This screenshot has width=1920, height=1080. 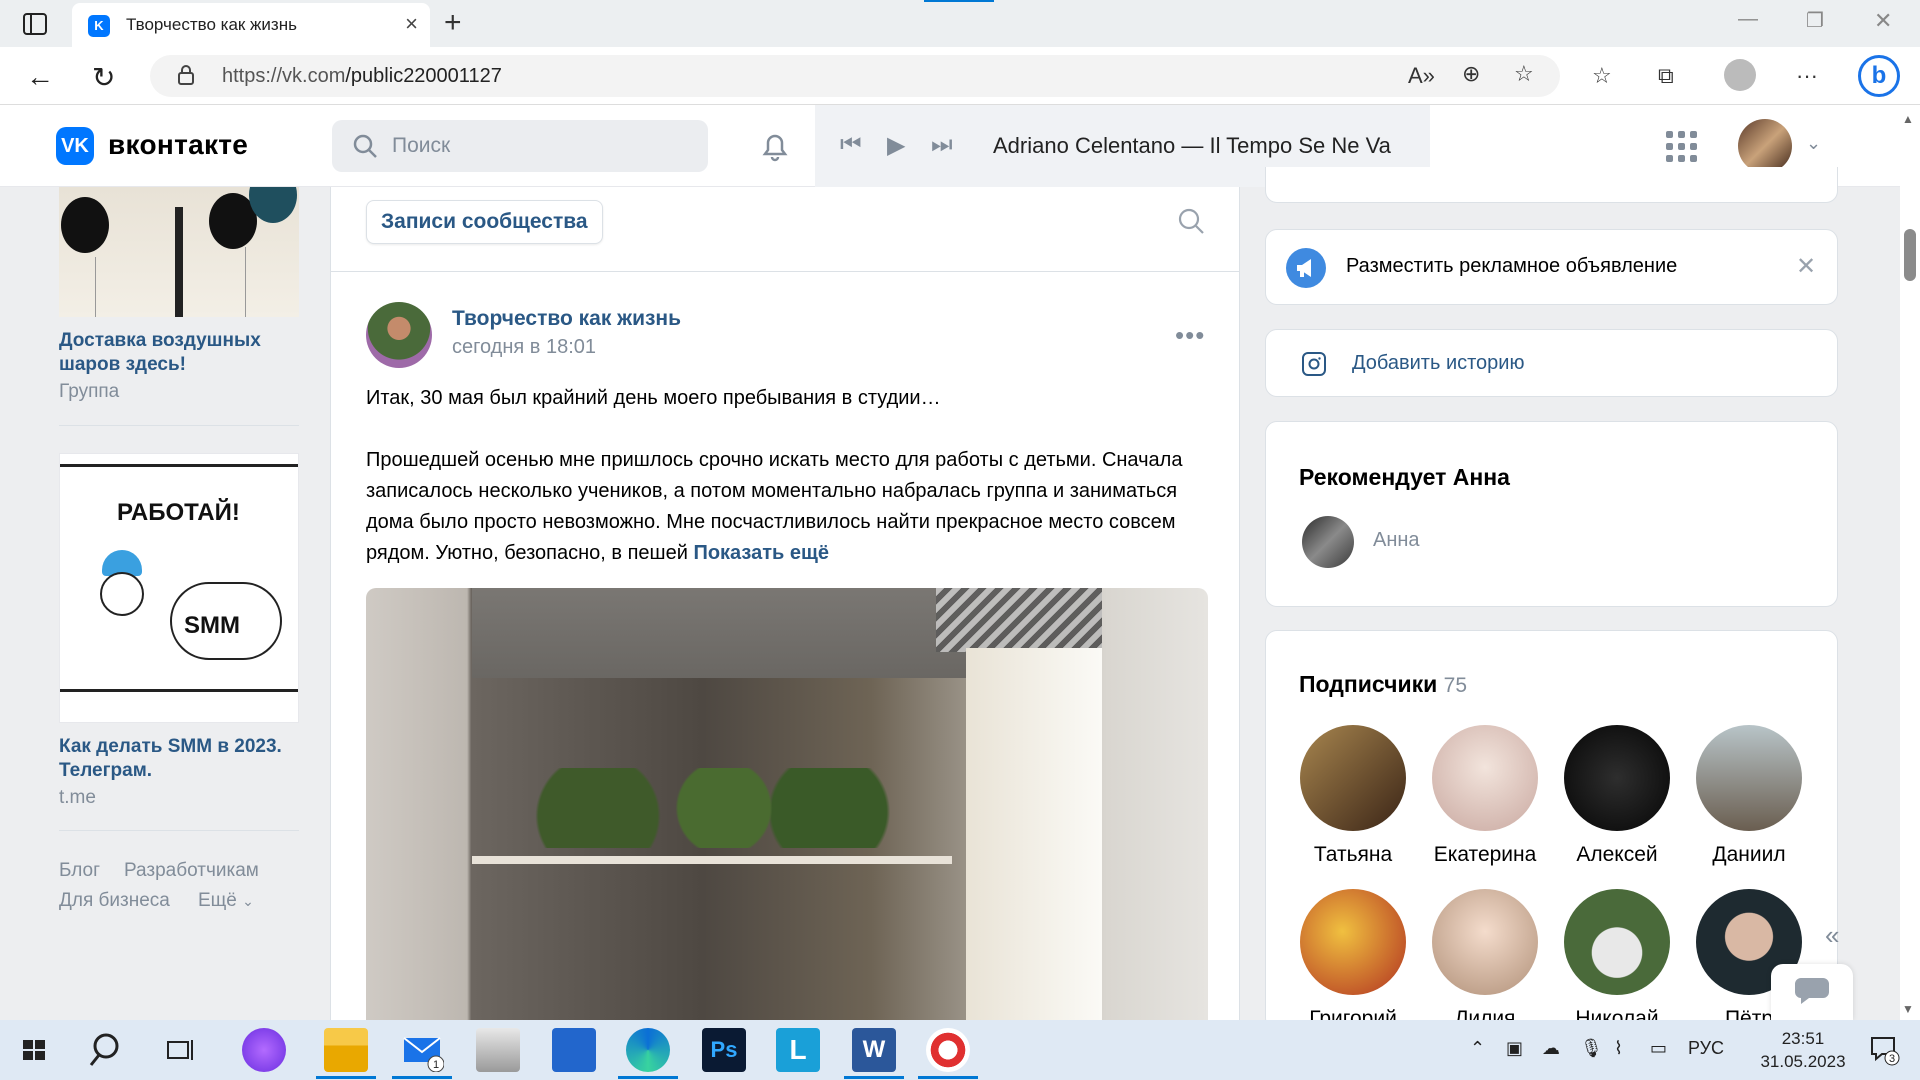 What do you see at coordinates (179, 353) in the screenshot?
I see `ad-title: Доставка воздушных шаров здесь!` at bounding box center [179, 353].